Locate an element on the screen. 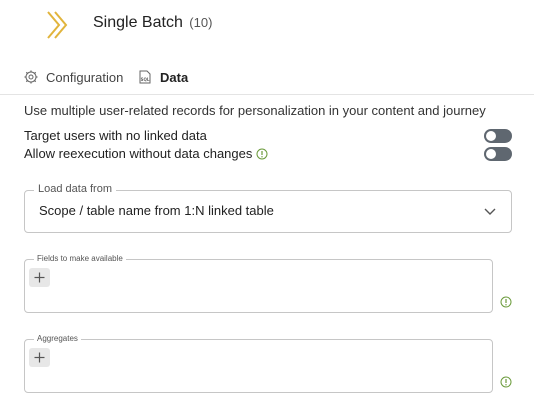 The image size is (534, 411). chevron-down-icon is located at coordinates (490, 212).